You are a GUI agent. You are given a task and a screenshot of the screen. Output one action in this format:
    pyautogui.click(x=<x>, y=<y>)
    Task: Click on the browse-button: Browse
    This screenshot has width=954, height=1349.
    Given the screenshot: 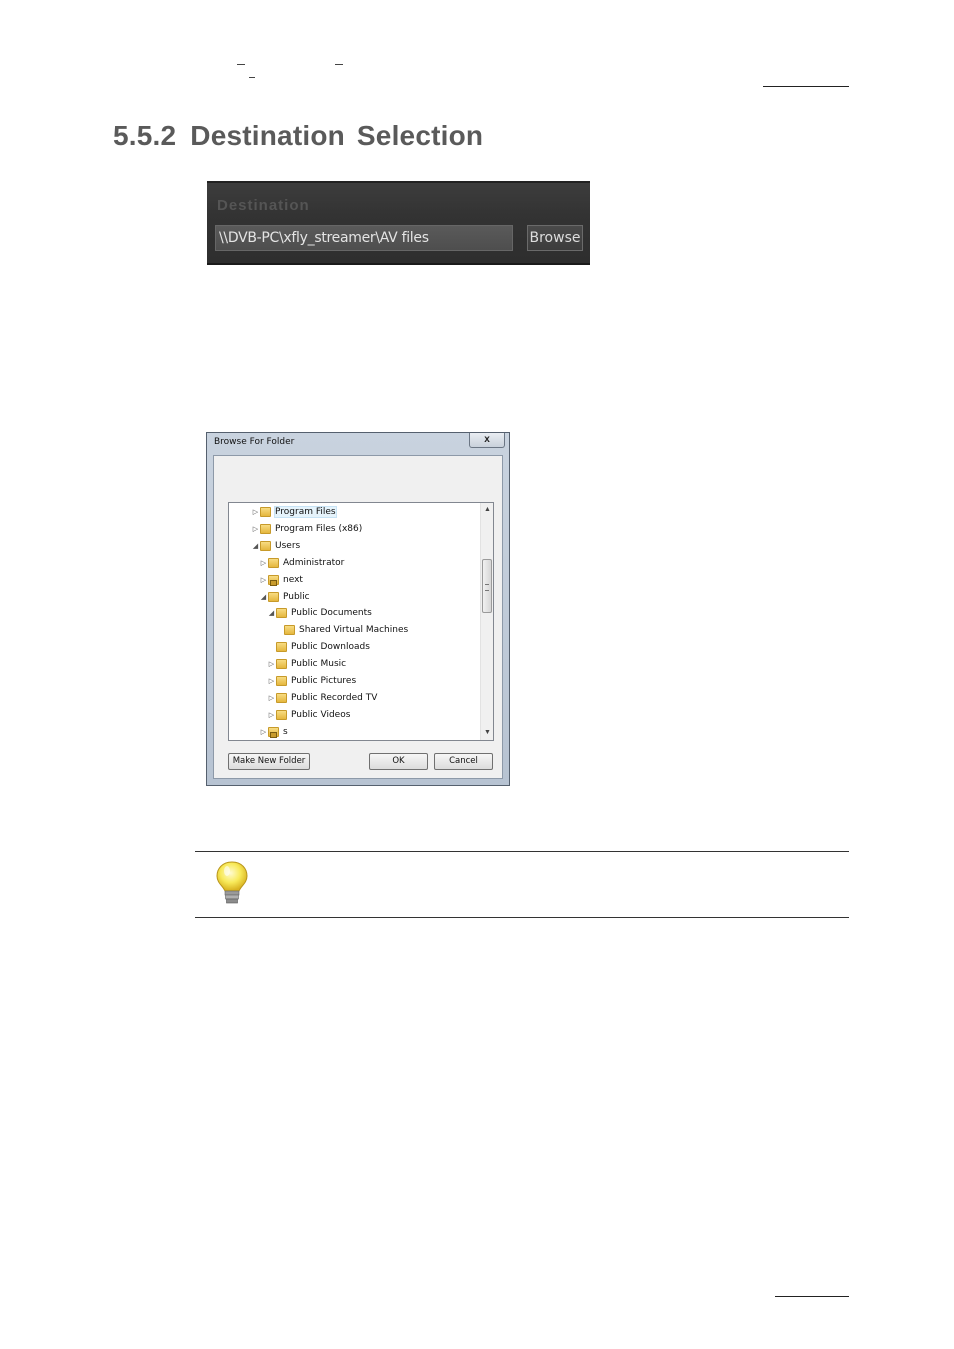 What is the action you would take?
    pyautogui.click(x=555, y=238)
    